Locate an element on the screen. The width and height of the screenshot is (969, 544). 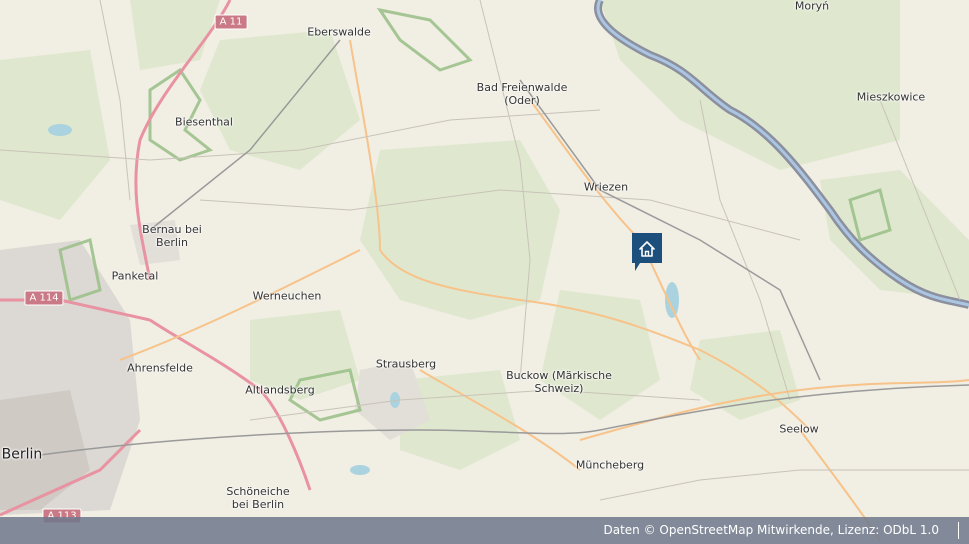
attribution-divider is located at coordinates (958, 530).